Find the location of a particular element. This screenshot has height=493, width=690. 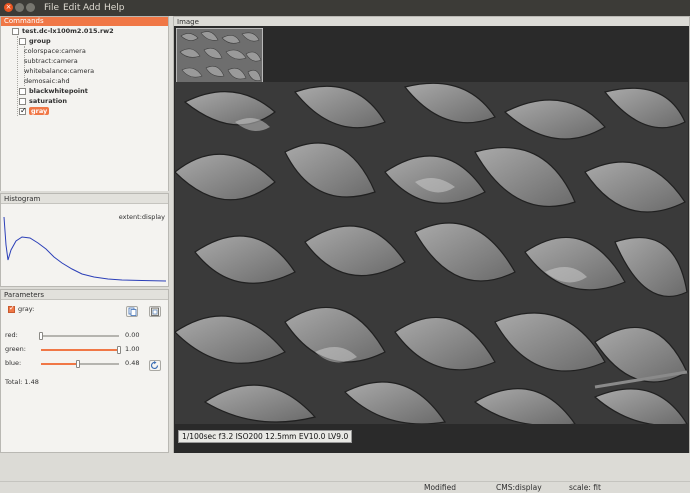

group-label: group is located at coordinates (40, 41).